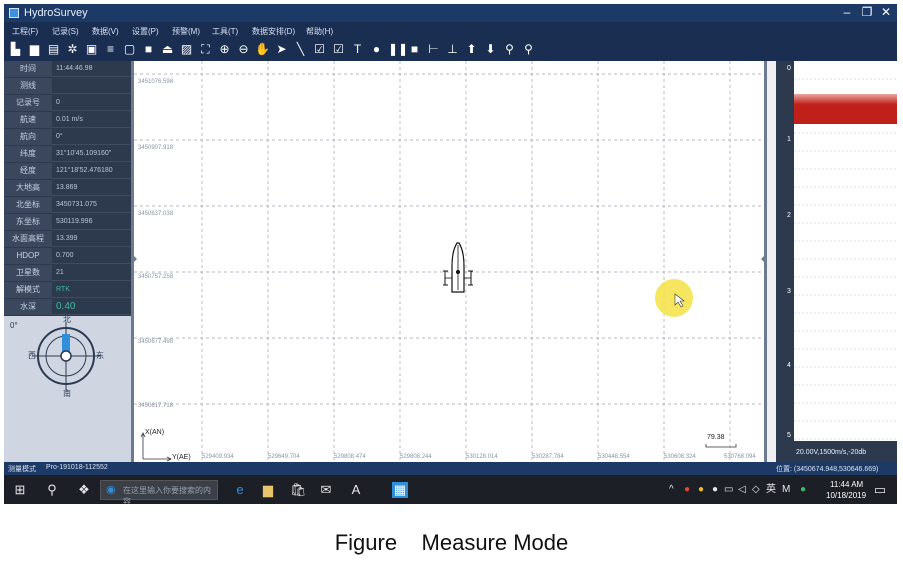 This screenshot has height=566, width=903. I want to click on menu-data: 数据(V), so click(105, 31).